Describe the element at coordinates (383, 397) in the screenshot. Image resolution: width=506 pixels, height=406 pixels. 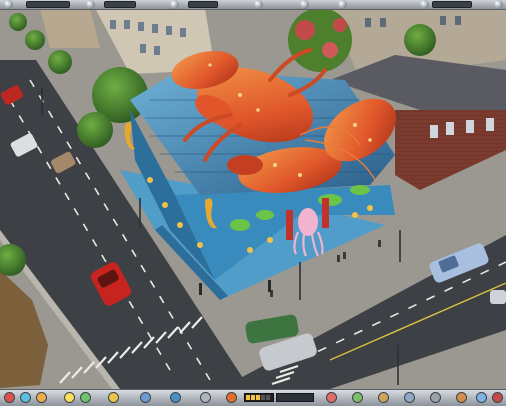
I see `statistics-button` at that location.